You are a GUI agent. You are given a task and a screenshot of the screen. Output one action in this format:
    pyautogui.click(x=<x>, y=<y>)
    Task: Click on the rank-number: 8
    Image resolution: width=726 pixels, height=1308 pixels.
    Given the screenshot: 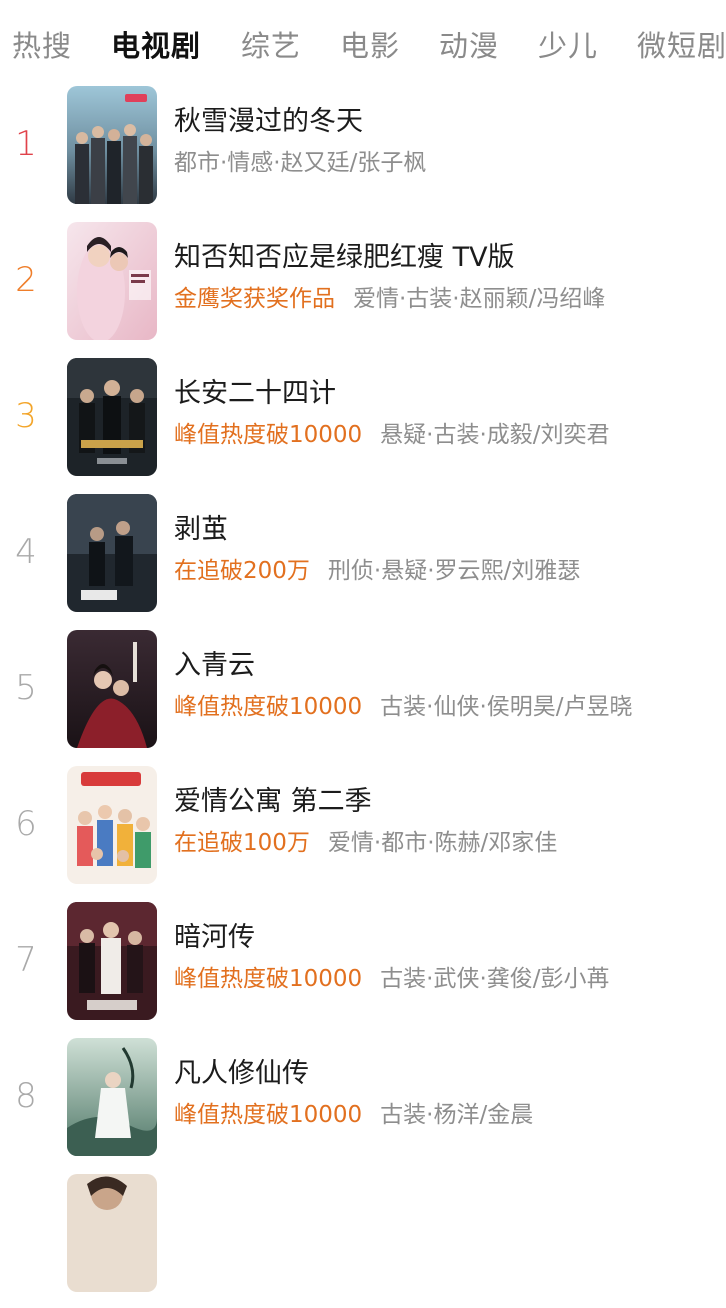 What is the action you would take?
    pyautogui.click(x=26, y=1096)
    